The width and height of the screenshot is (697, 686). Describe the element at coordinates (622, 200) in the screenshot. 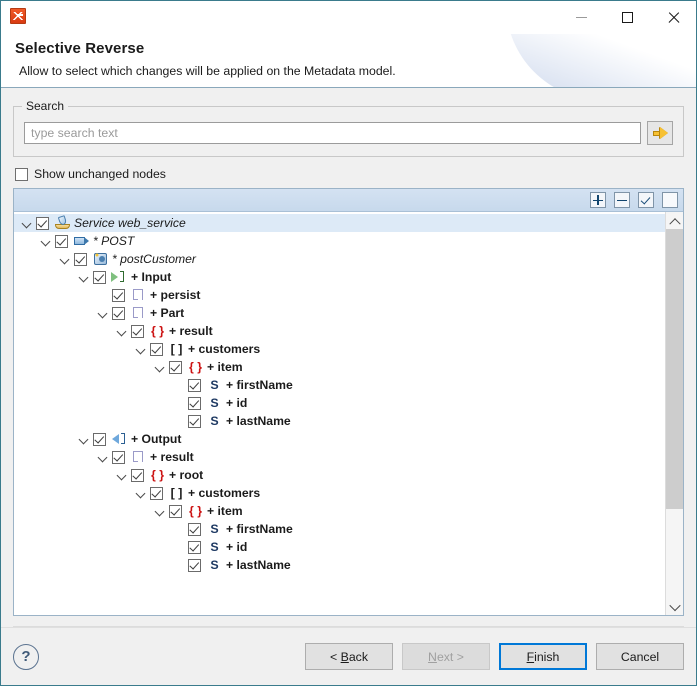

I see `collapse-all-button` at that location.